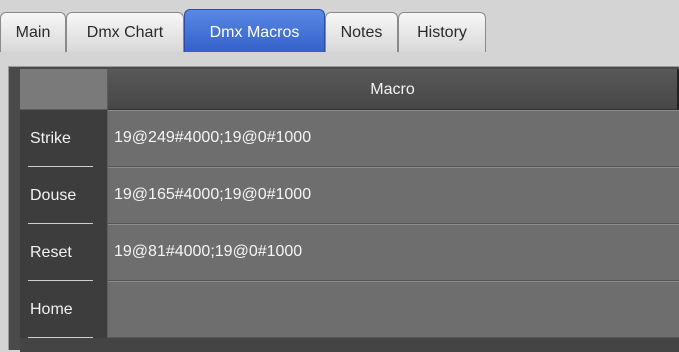  I want to click on tab-dmx-chart: Dmx Chart, so click(125, 32).